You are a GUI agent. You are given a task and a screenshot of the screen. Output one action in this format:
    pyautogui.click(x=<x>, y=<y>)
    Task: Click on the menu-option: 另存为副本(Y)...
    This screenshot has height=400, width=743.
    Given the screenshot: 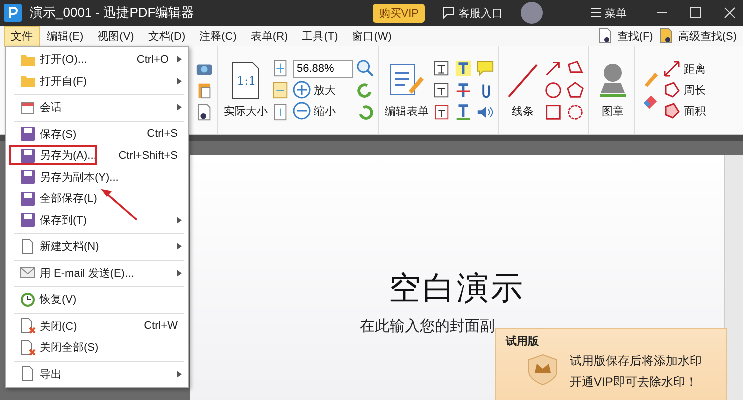 What is the action you would take?
    pyautogui.click(x=97, y=177)
    